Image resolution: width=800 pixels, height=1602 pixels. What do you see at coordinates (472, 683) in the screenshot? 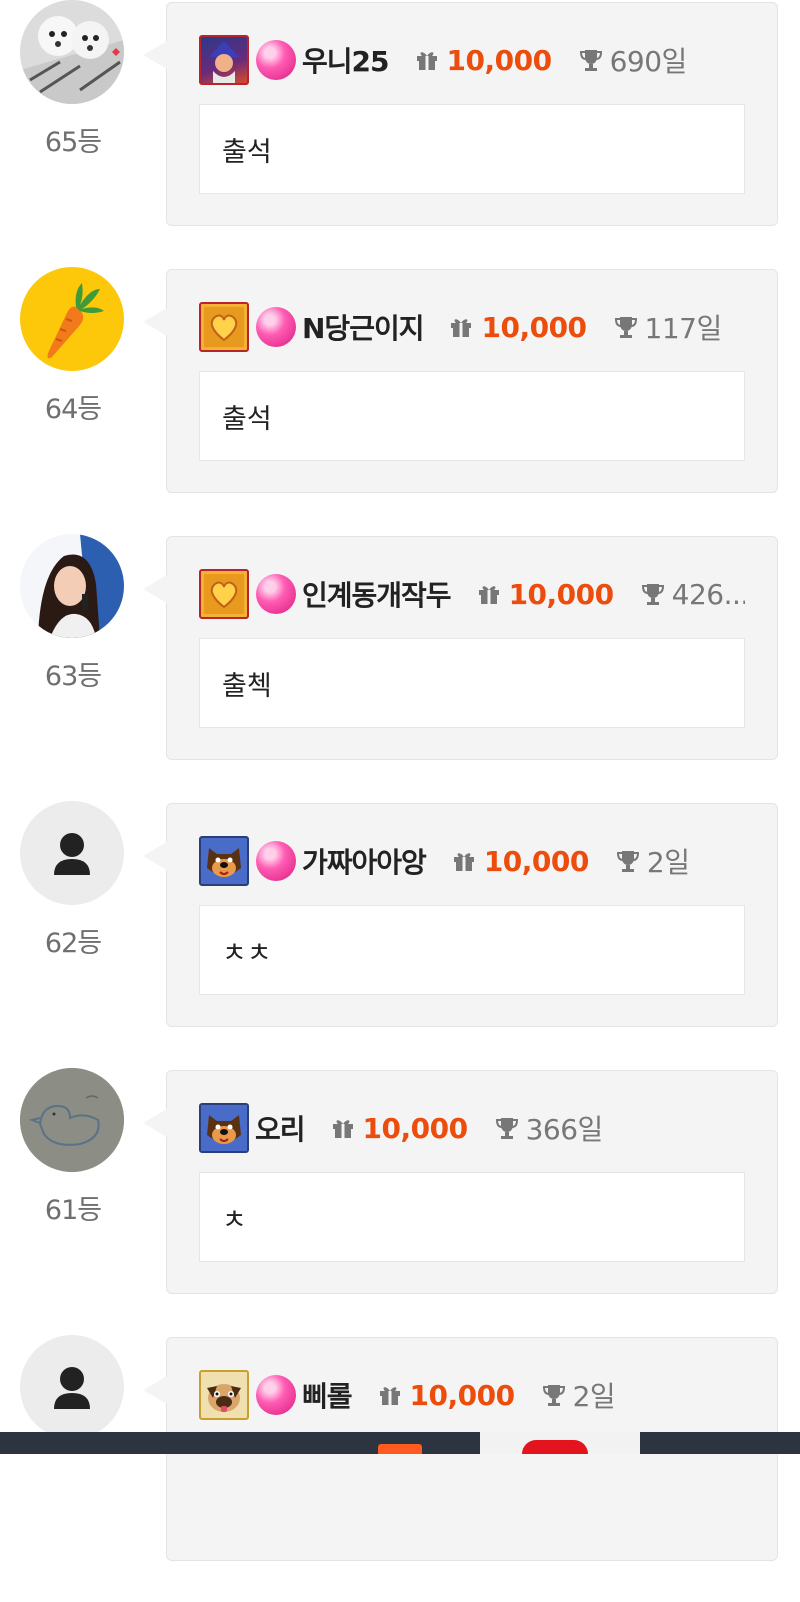
I see `comment-text: 출첵` at bounding box center [472, 683].